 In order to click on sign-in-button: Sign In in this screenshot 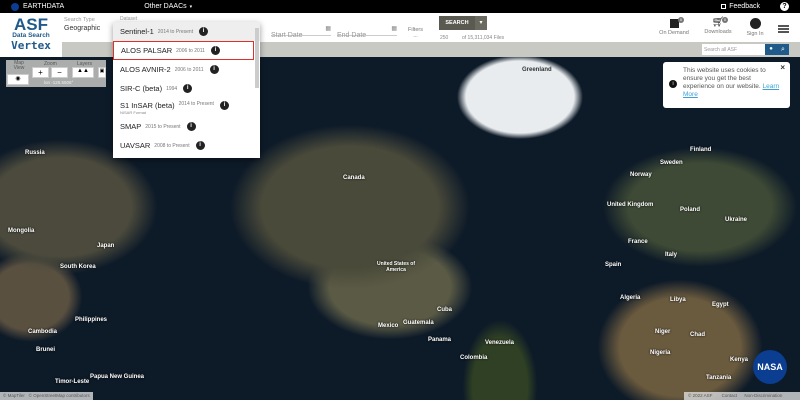, I will do `click(755, 27)`.